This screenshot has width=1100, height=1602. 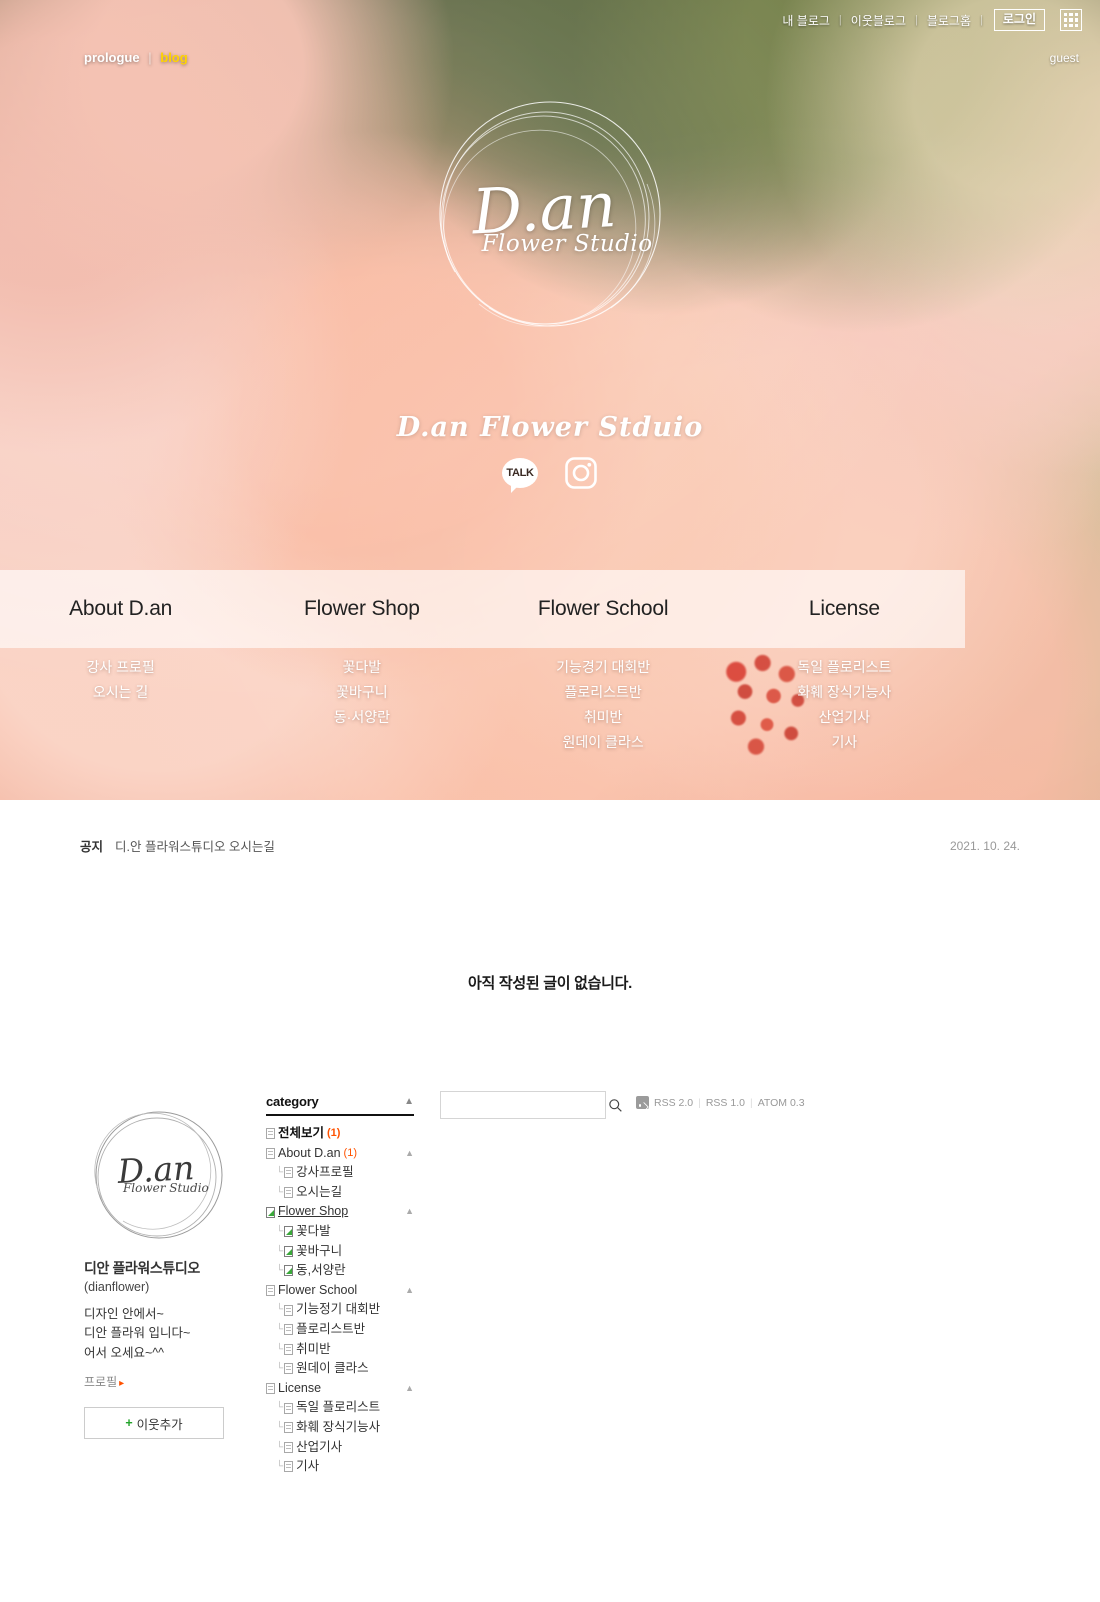 I want to click on submenu-item: 독일 플로리스트, so click(x=844, y=667).